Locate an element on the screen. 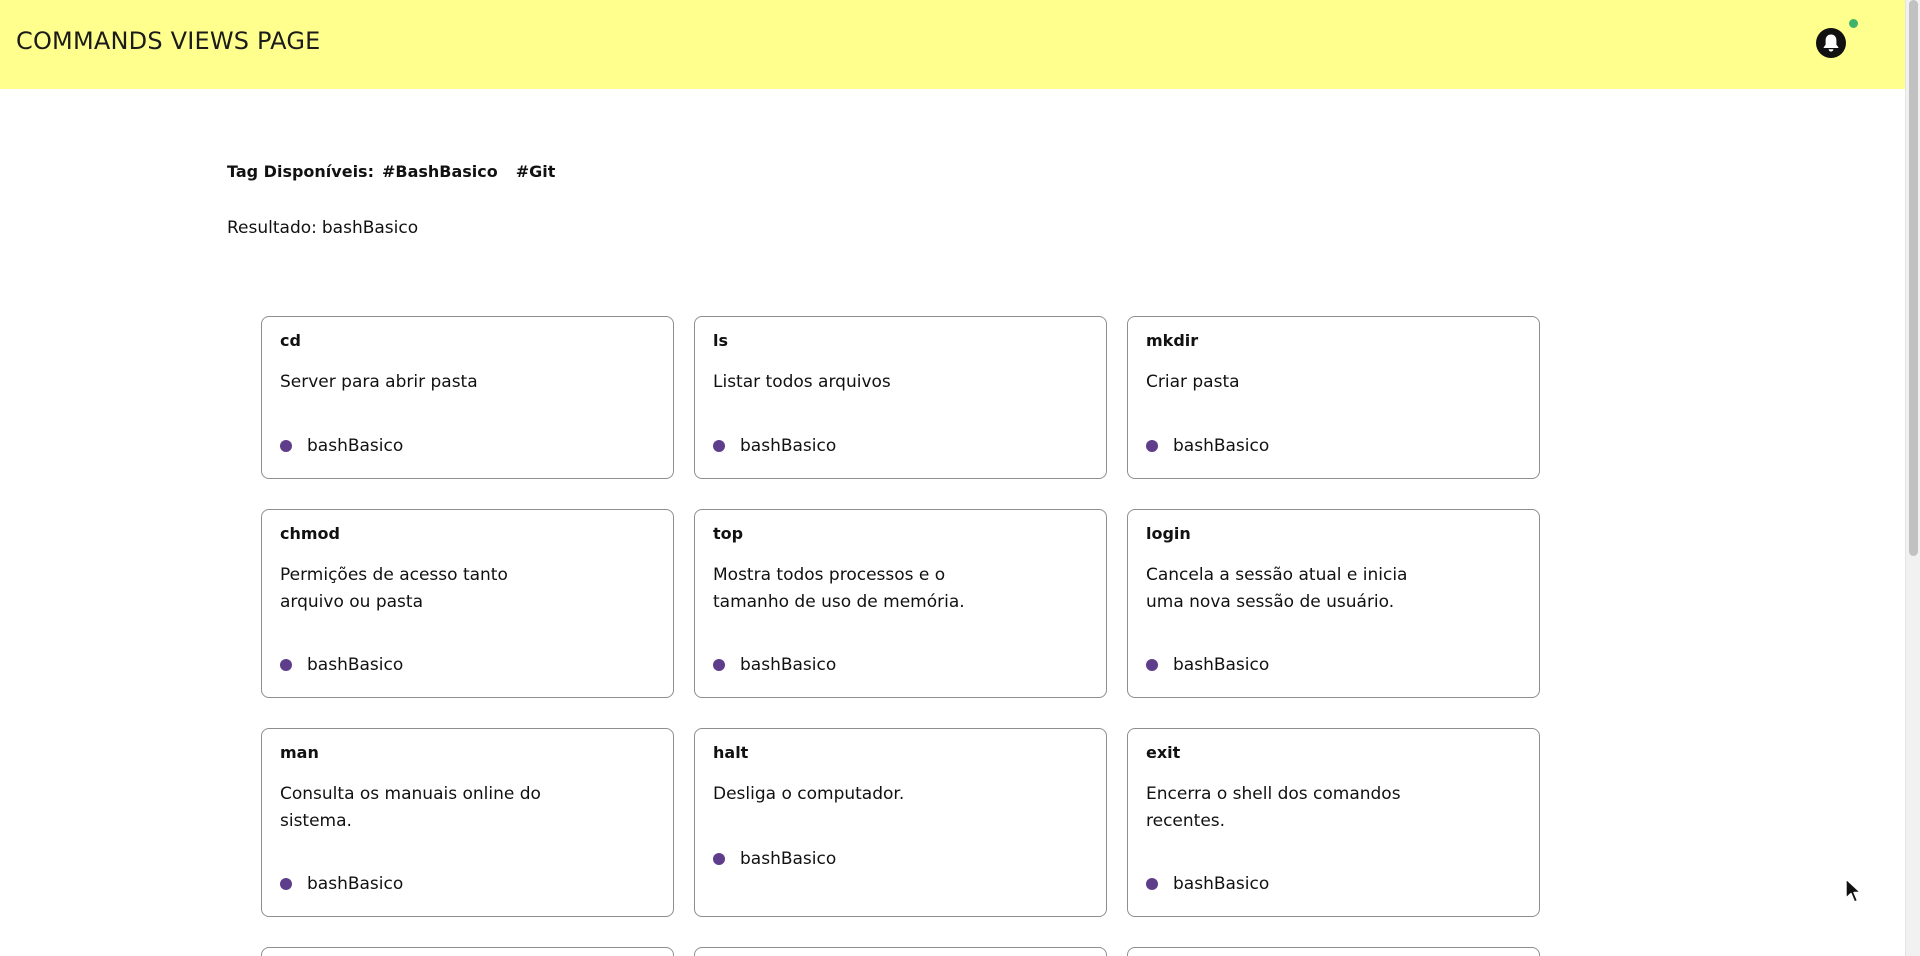 This screenshot has width=1920, height=956. command-title: halt is located at coordinates (731, 752).